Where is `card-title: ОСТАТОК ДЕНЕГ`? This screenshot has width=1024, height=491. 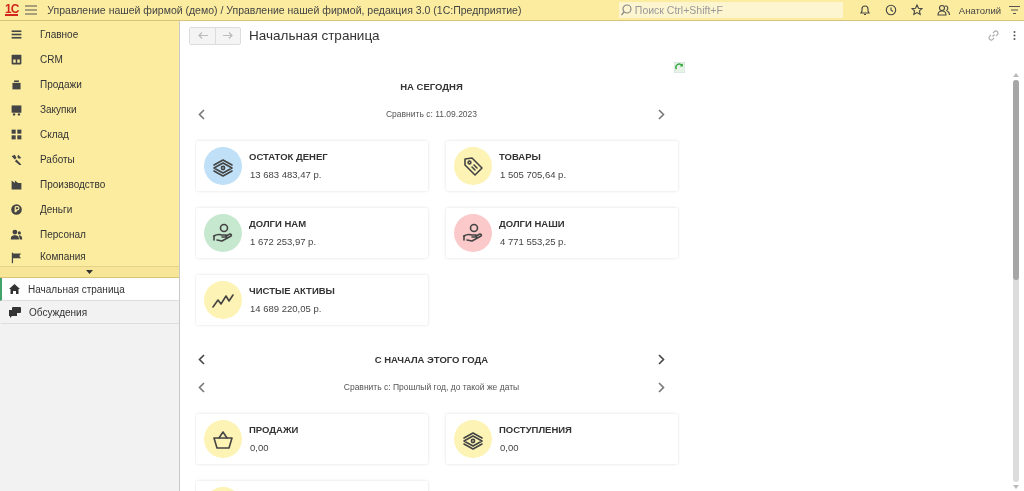 card-title: ОСТАТОК ДЕНЕГ is located at coordinates (288, 156).